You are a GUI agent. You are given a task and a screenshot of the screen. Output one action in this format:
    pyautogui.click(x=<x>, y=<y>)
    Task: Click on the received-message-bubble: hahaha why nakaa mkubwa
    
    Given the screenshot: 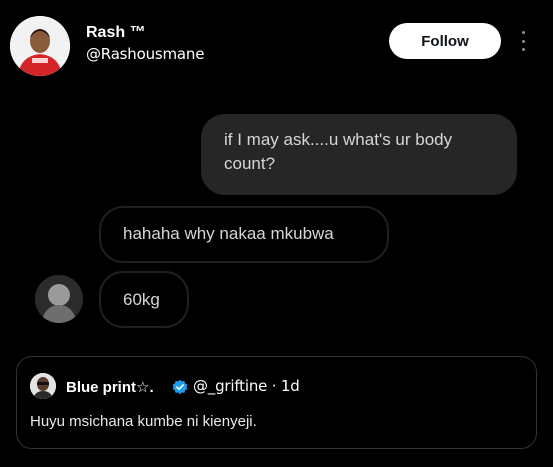 What is the action you would take?
    pyautogui.click(x=244, y=234)
    